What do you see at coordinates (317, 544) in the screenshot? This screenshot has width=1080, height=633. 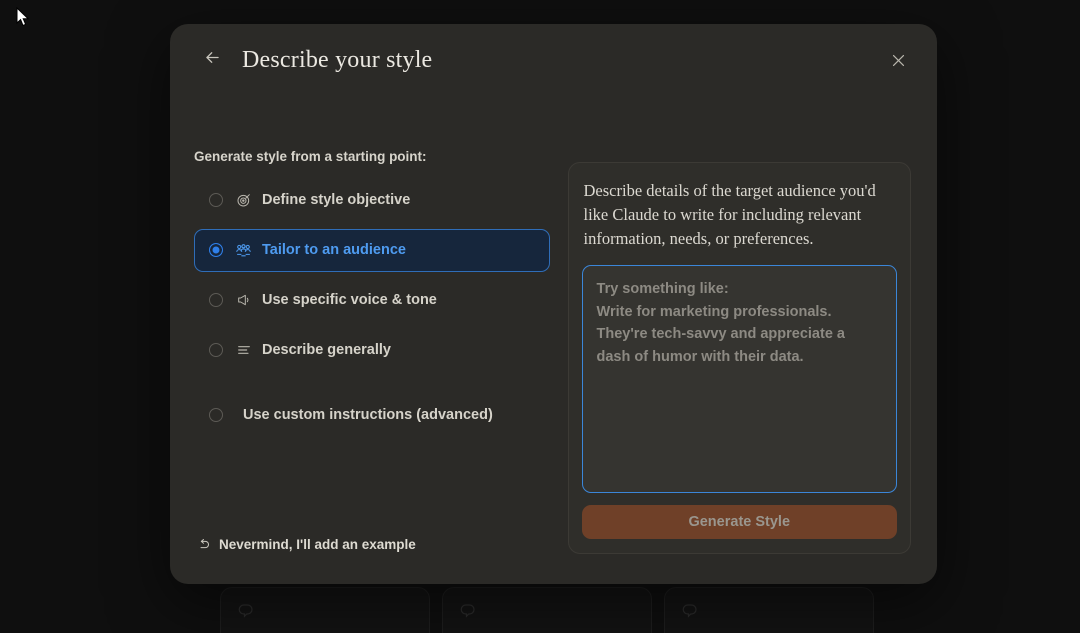 I see `nevermind-label: Nevermind, I'll add an example` at bounding box center [317, 544].